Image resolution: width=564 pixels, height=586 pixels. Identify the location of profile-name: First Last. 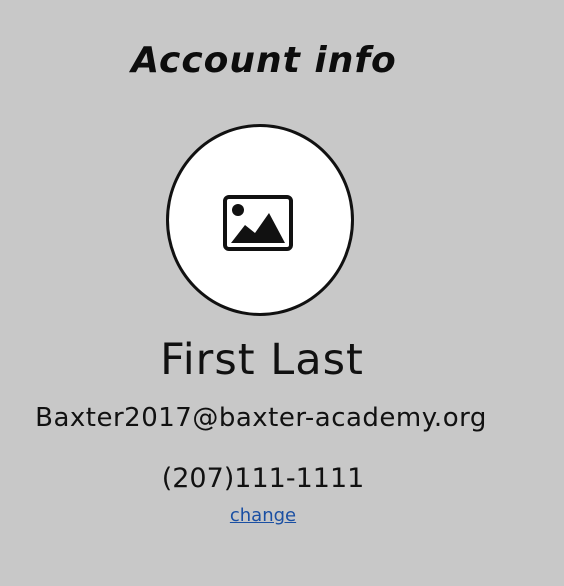
(262, 360).